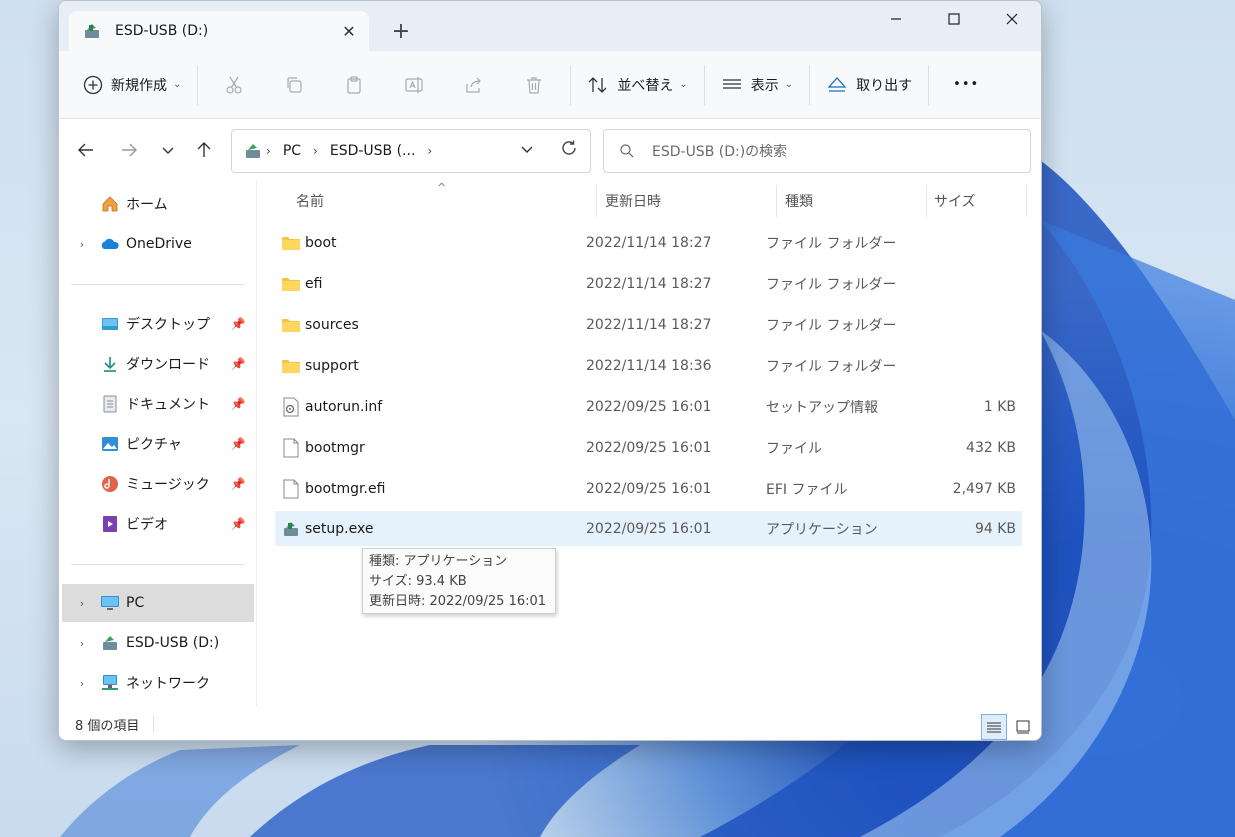  I want to click on new-button-label: 新規作成, so click(139, 85).